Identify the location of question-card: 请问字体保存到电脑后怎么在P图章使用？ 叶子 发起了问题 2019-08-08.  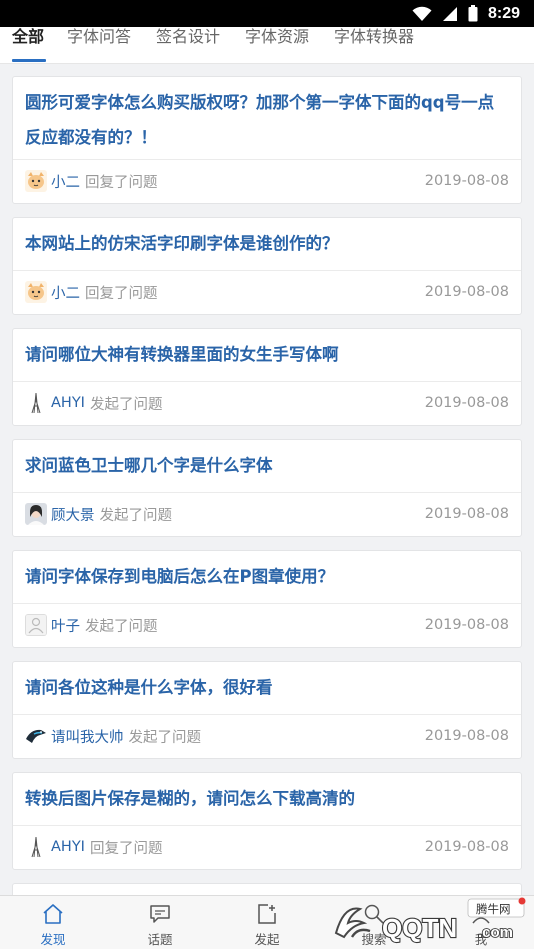
(267, 599).